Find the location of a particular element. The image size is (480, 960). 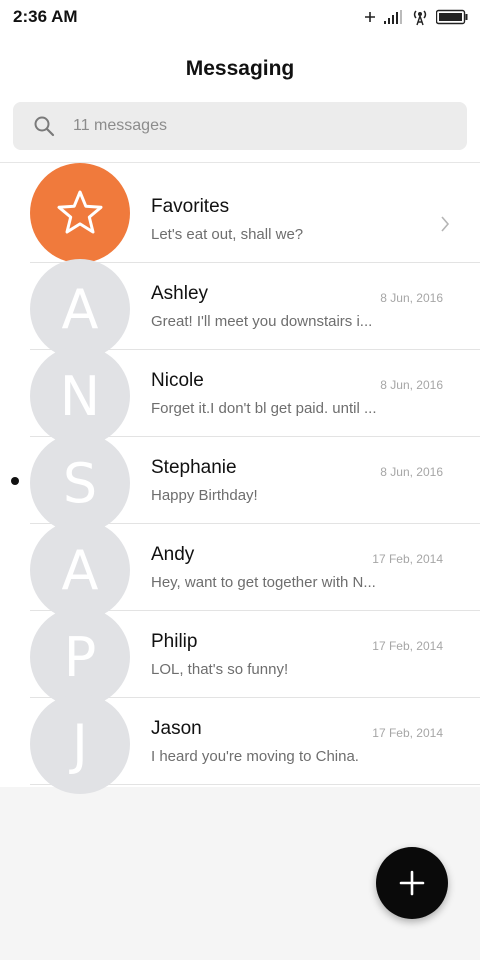

conversation-preview: Let's eat out, shall we? is located at coordinates (227, 234).